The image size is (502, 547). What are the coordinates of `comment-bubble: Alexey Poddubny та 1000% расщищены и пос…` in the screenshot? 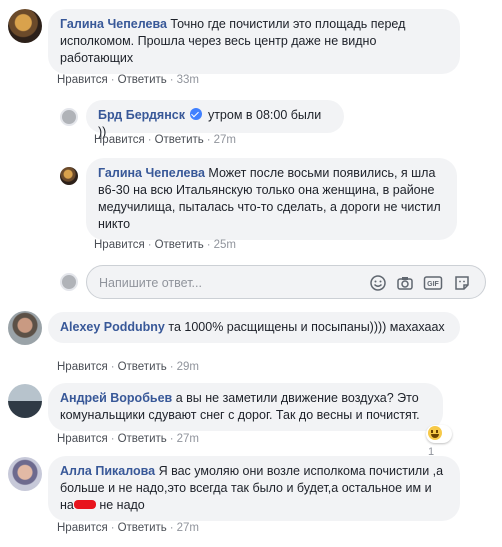 It's located at (254, 327).